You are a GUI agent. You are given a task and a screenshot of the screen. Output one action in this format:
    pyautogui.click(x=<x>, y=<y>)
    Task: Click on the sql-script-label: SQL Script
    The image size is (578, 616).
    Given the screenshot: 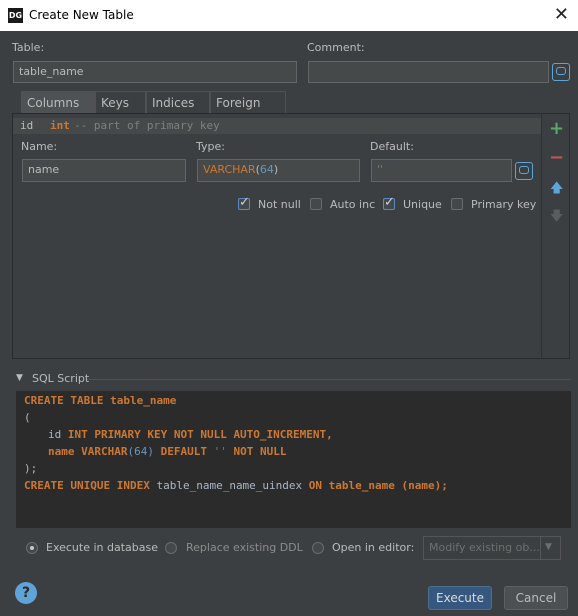 What is the action you would take?
    pyautogui.click(x=61, y=378)
    